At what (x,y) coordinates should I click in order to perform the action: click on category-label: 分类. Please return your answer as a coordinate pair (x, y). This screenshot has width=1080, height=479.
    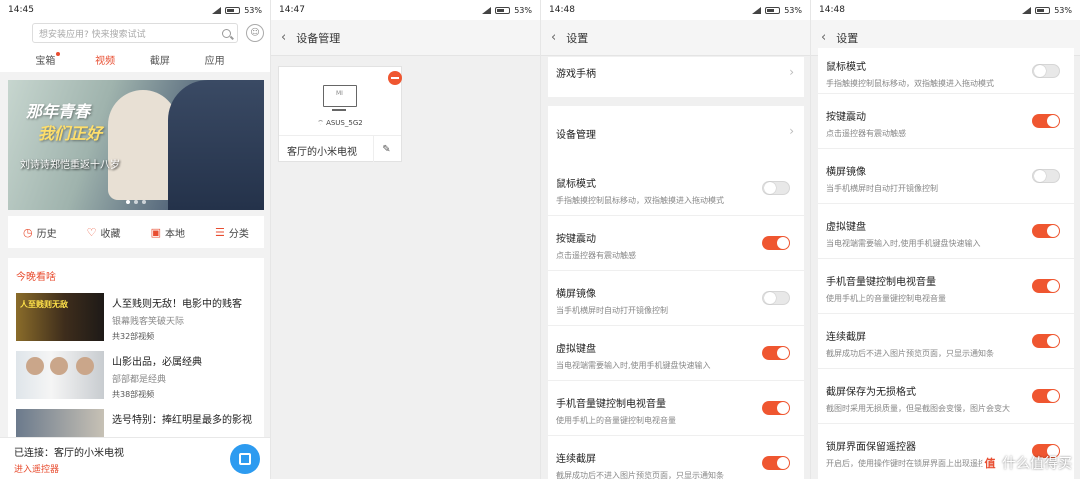
    Looking at the image, I should click on (238, 234).